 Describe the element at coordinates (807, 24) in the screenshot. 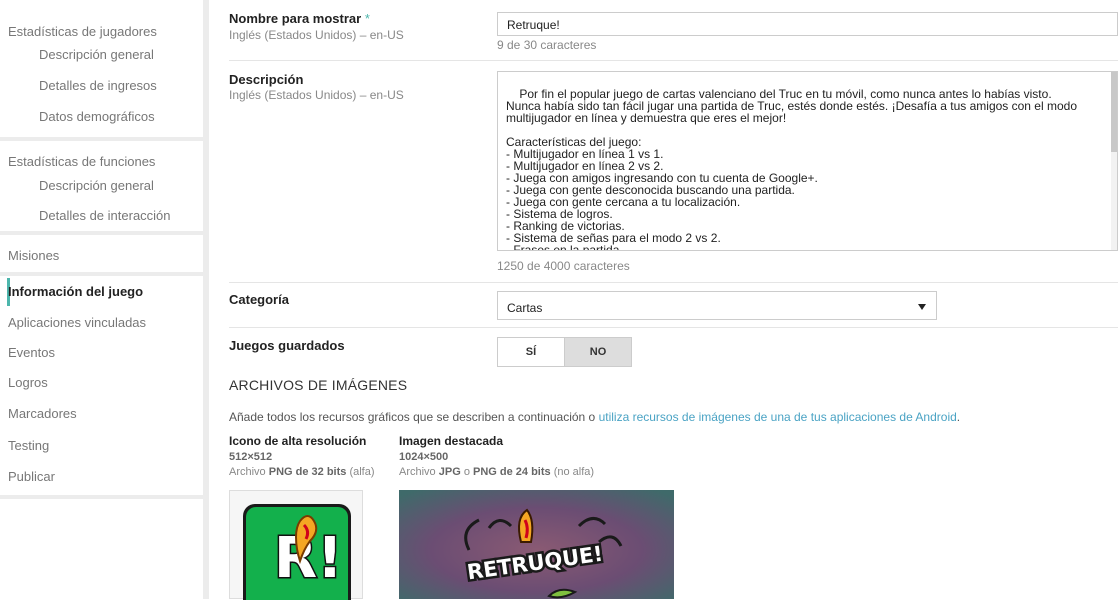

I see `display-name-input: Retruque!` at that location.